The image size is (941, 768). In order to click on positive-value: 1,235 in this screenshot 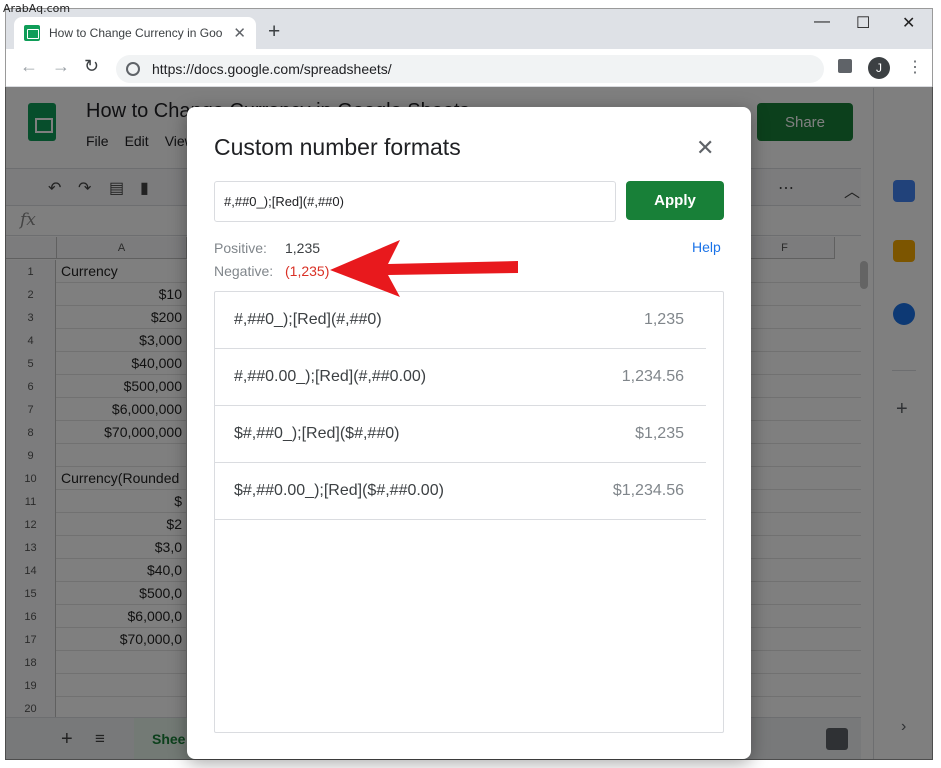, I will do `click(303, 248)`.